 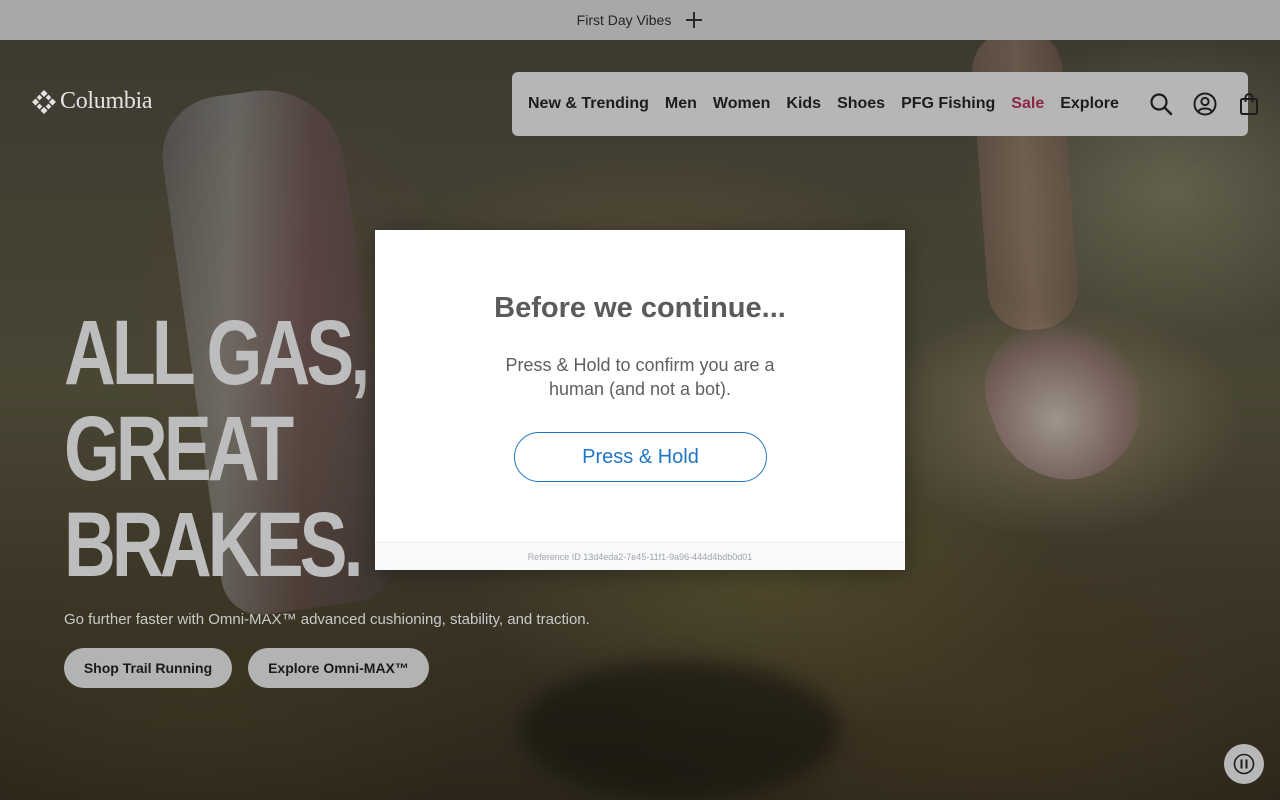 What do you see at coordinates (803, 104) in the screenshot?
I see `nav-item-kids: Kids` at bounding box center [803, 104].